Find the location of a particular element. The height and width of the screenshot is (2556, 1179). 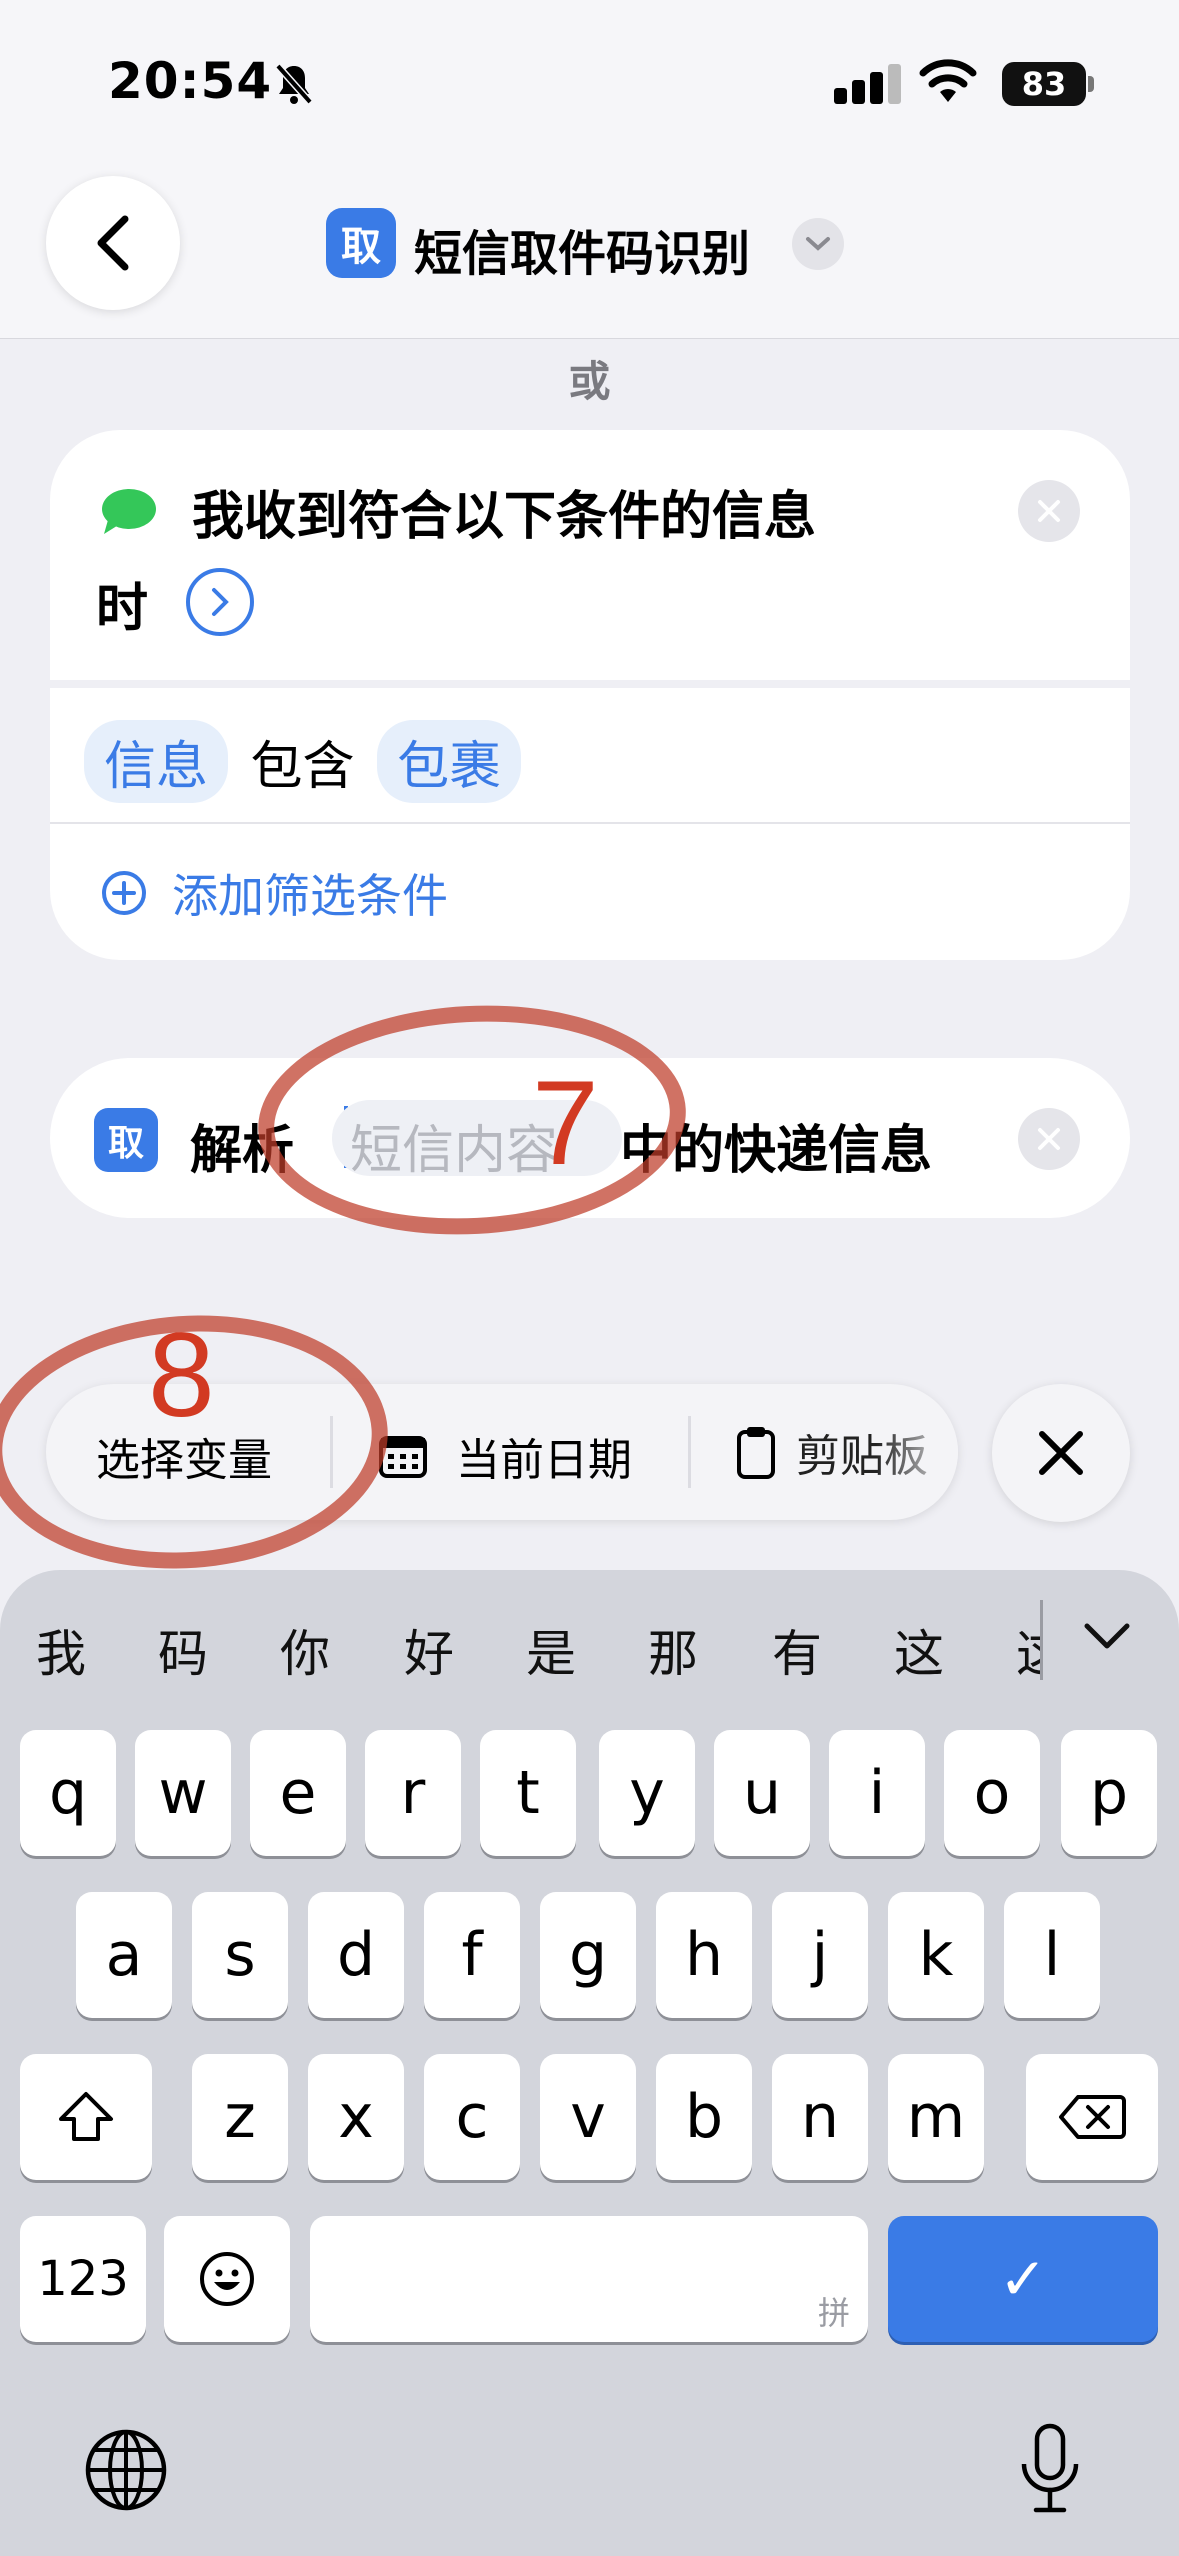

chevron-left-icon is located at coordinates (113, 243).